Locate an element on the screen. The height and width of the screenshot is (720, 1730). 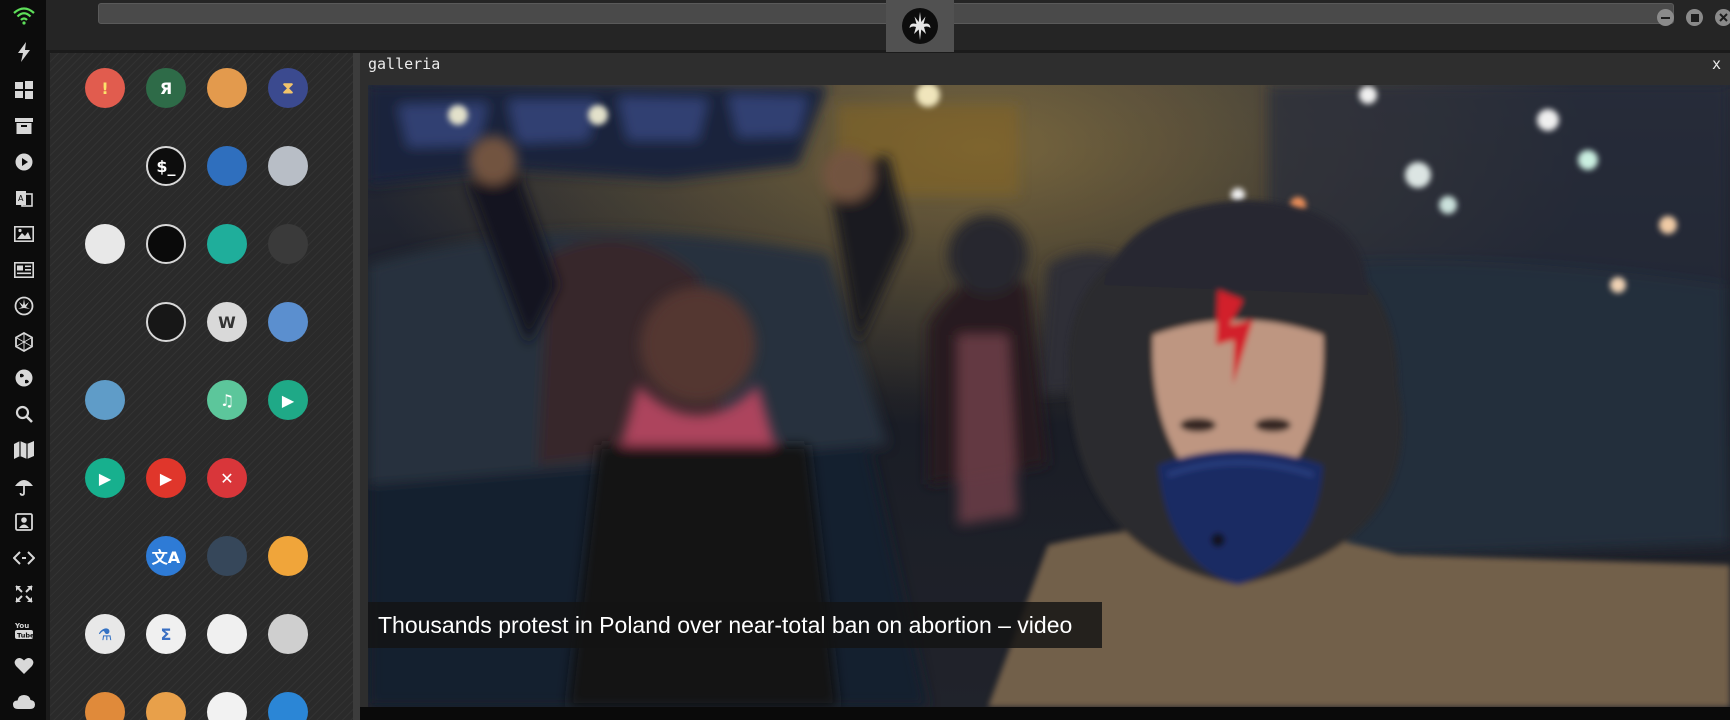
text-editor-app-icon is located at coordinates (288, 634).